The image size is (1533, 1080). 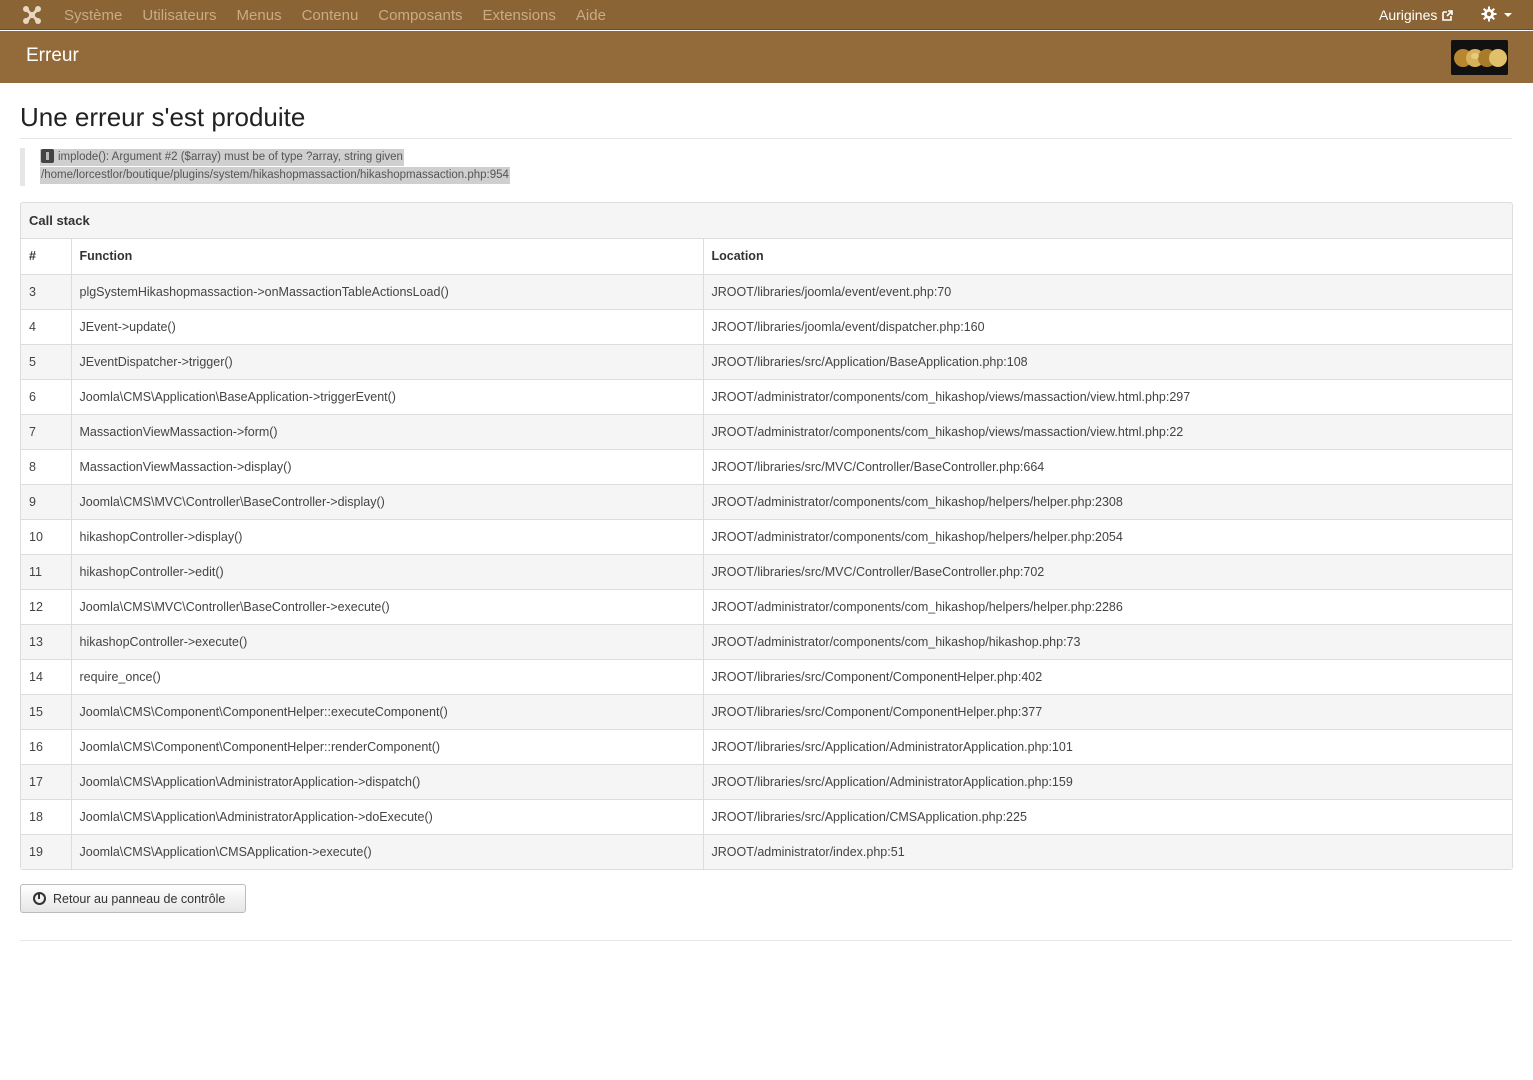 What do you see at coordinates (1489, 14) in the screenshot?
I see `gear-icon` at bounding box center [1489, 14].